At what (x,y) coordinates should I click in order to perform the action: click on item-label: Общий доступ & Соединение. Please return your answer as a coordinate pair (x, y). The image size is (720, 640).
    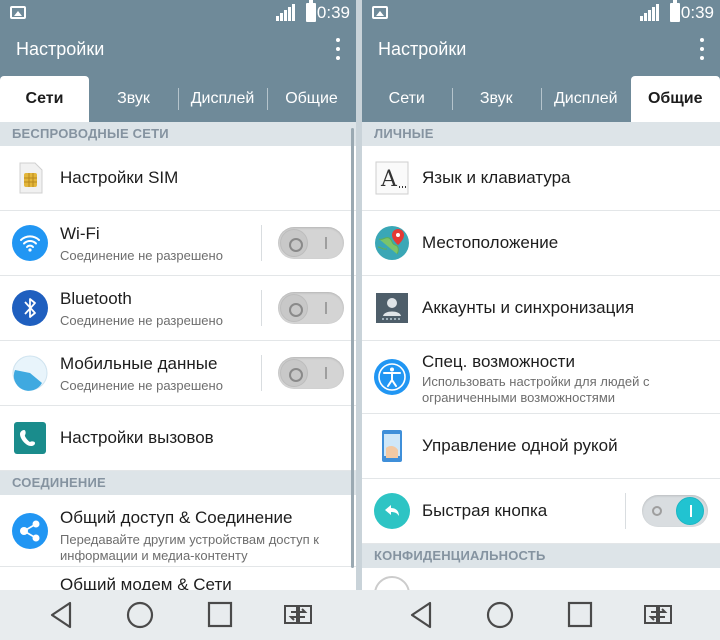
    Looking at the image, I should click on (176, 517).